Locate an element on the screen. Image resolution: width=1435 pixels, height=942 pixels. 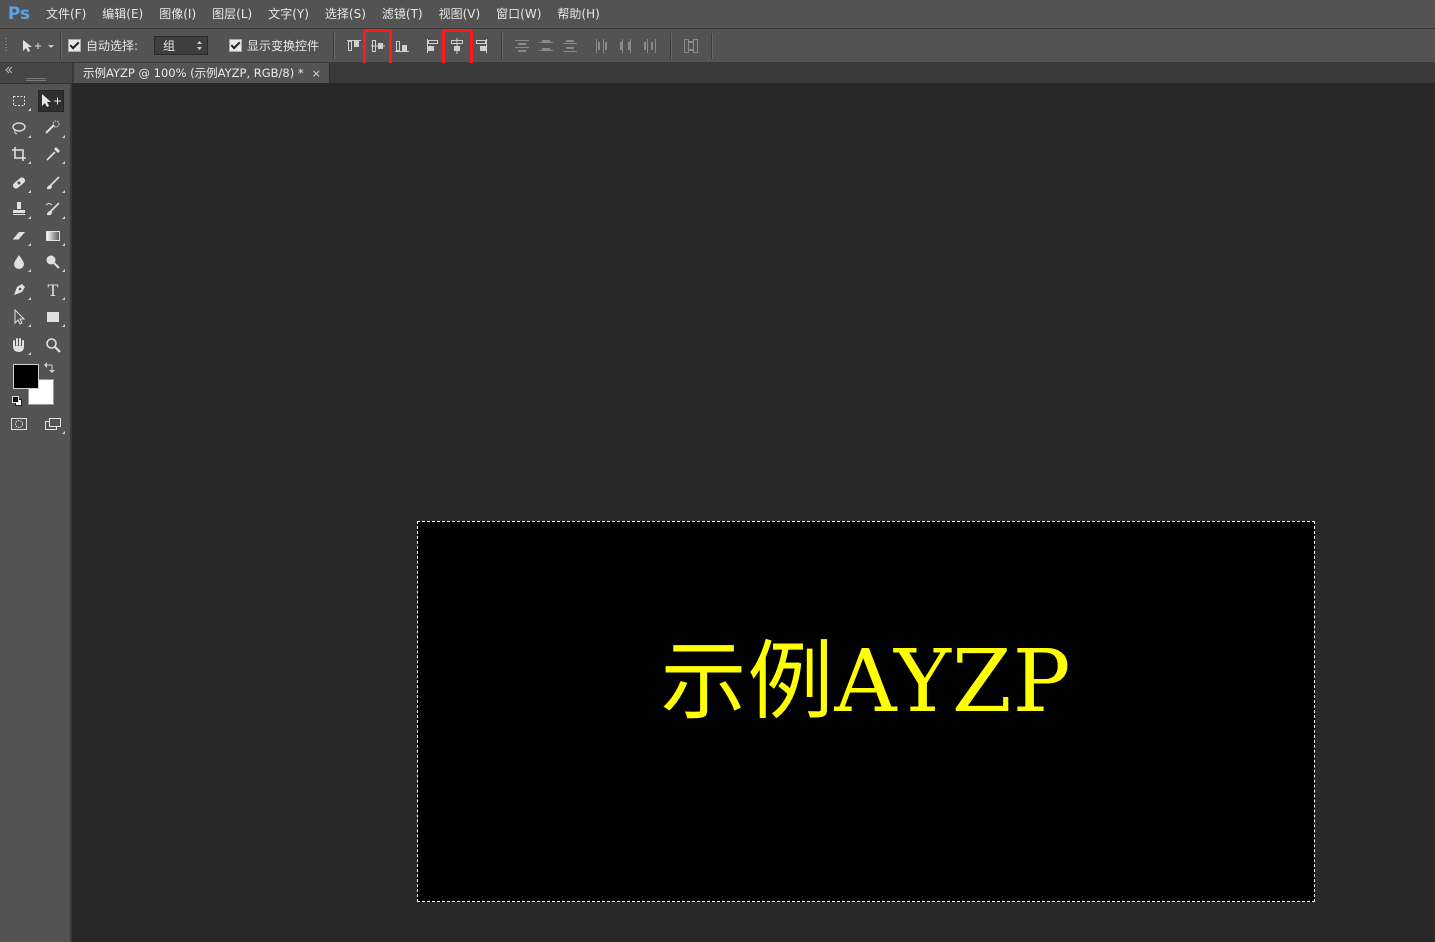
close-tab-icon: × is located at coordinates (316, 73).